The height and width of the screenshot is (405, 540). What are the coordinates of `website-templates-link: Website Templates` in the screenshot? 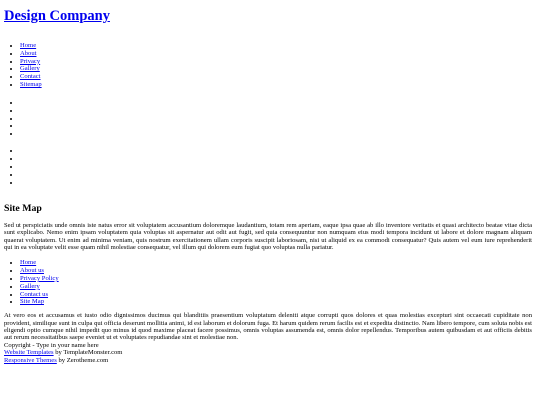 It's located at (29, 352).